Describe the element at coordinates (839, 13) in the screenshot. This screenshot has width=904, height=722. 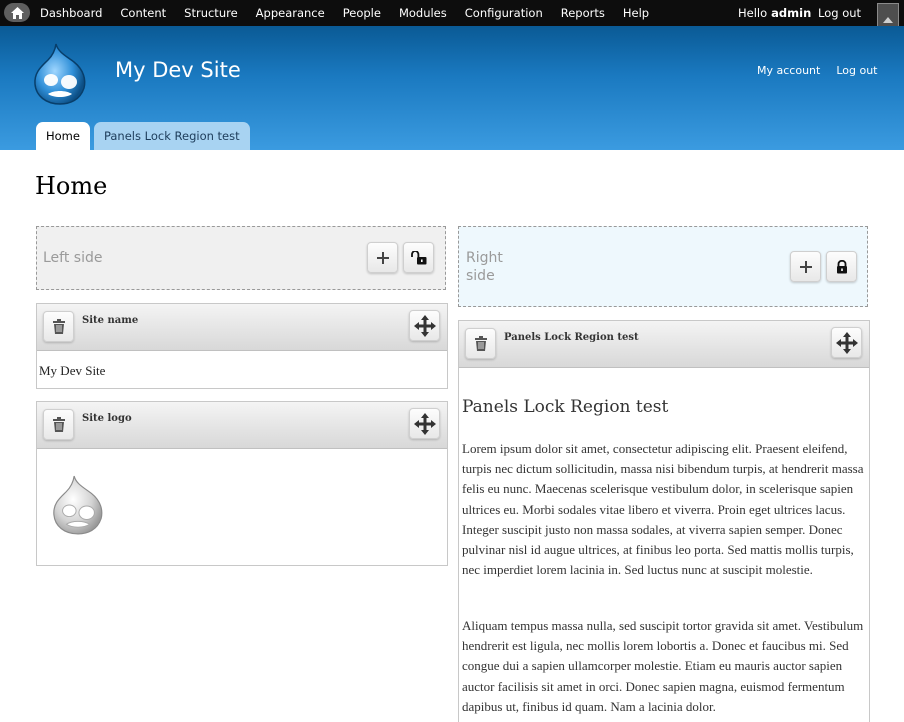
I see `toolbar-logout-link: Log out` at that location.